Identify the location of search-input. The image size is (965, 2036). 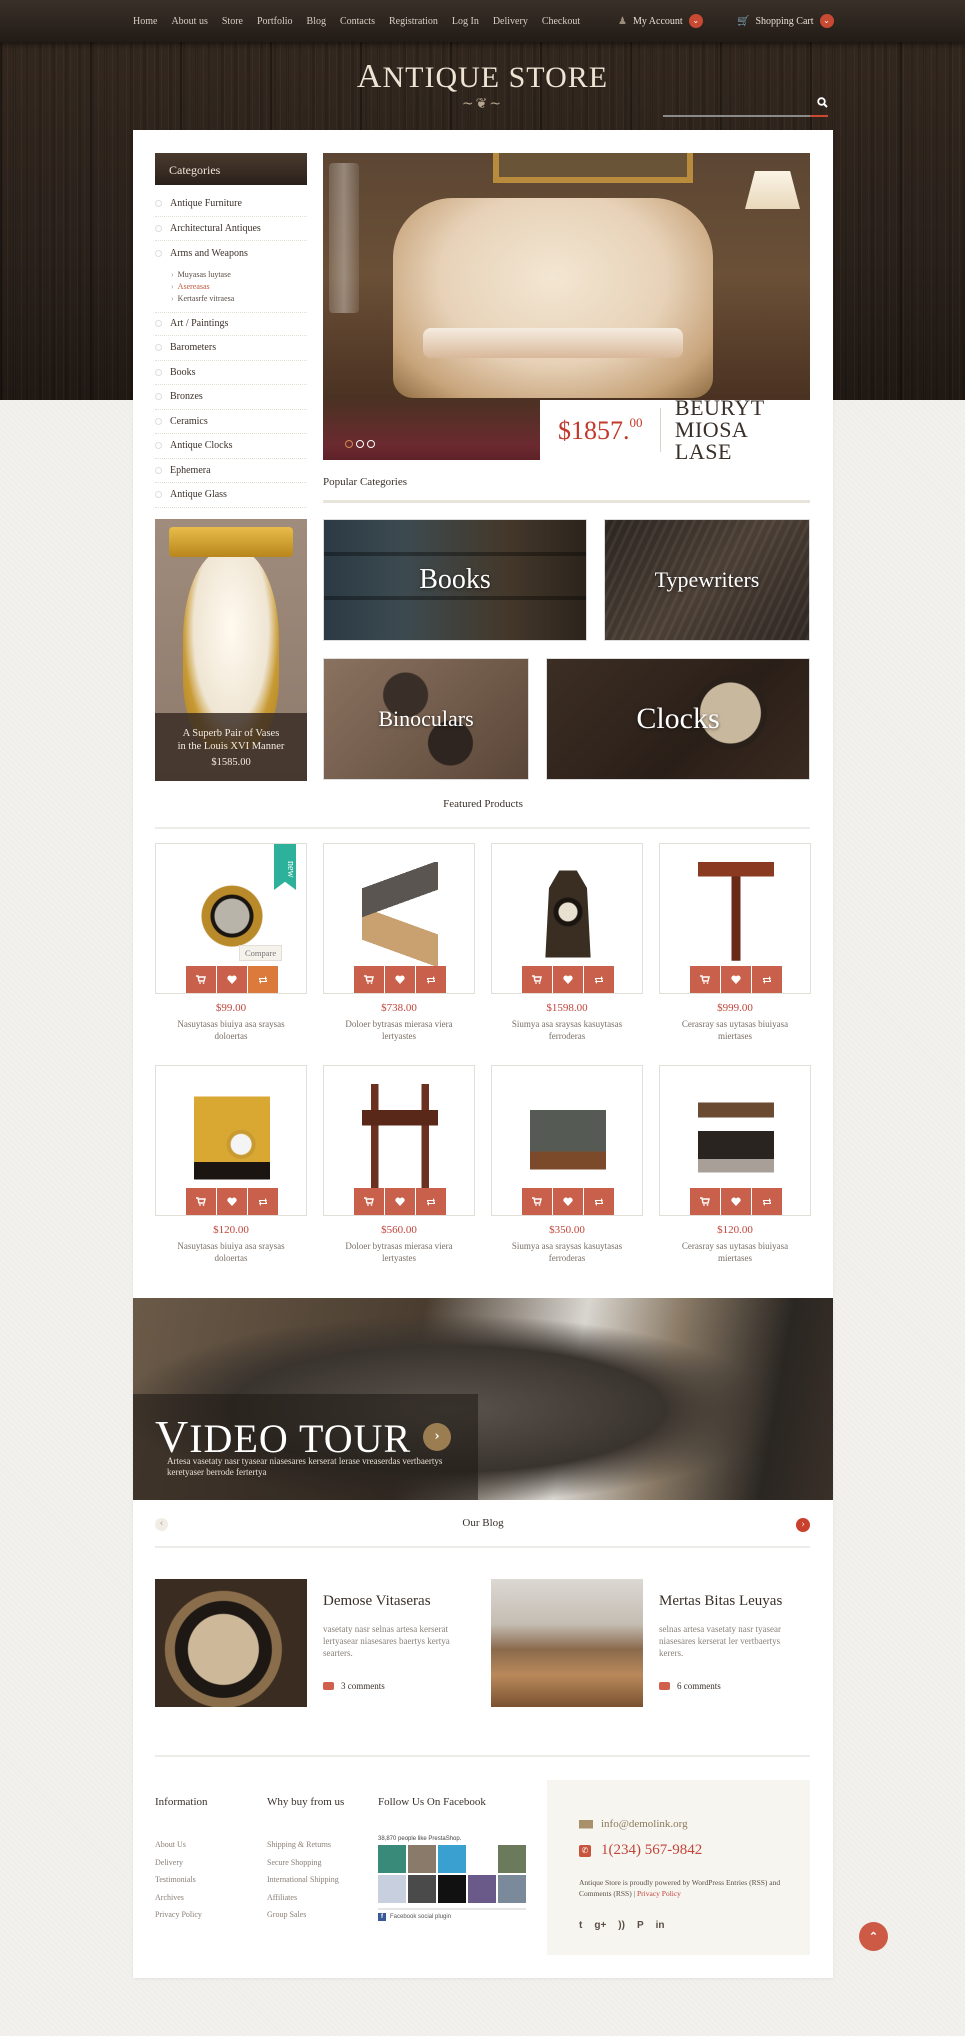
(745, 107).